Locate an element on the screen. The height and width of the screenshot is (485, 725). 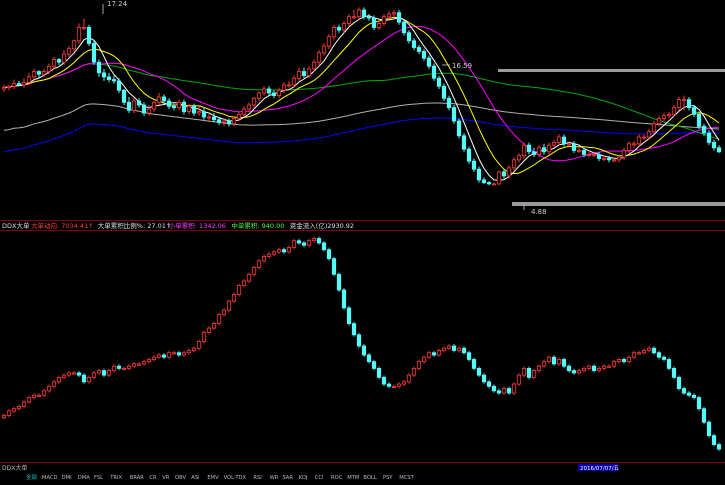
indicator-tab: CCI is located at coordinates (319, 478).